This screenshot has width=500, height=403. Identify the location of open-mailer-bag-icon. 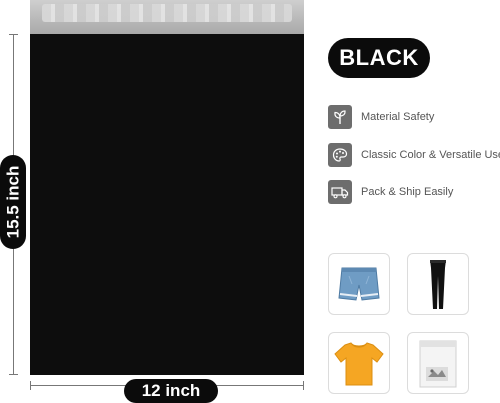
(438, 364).